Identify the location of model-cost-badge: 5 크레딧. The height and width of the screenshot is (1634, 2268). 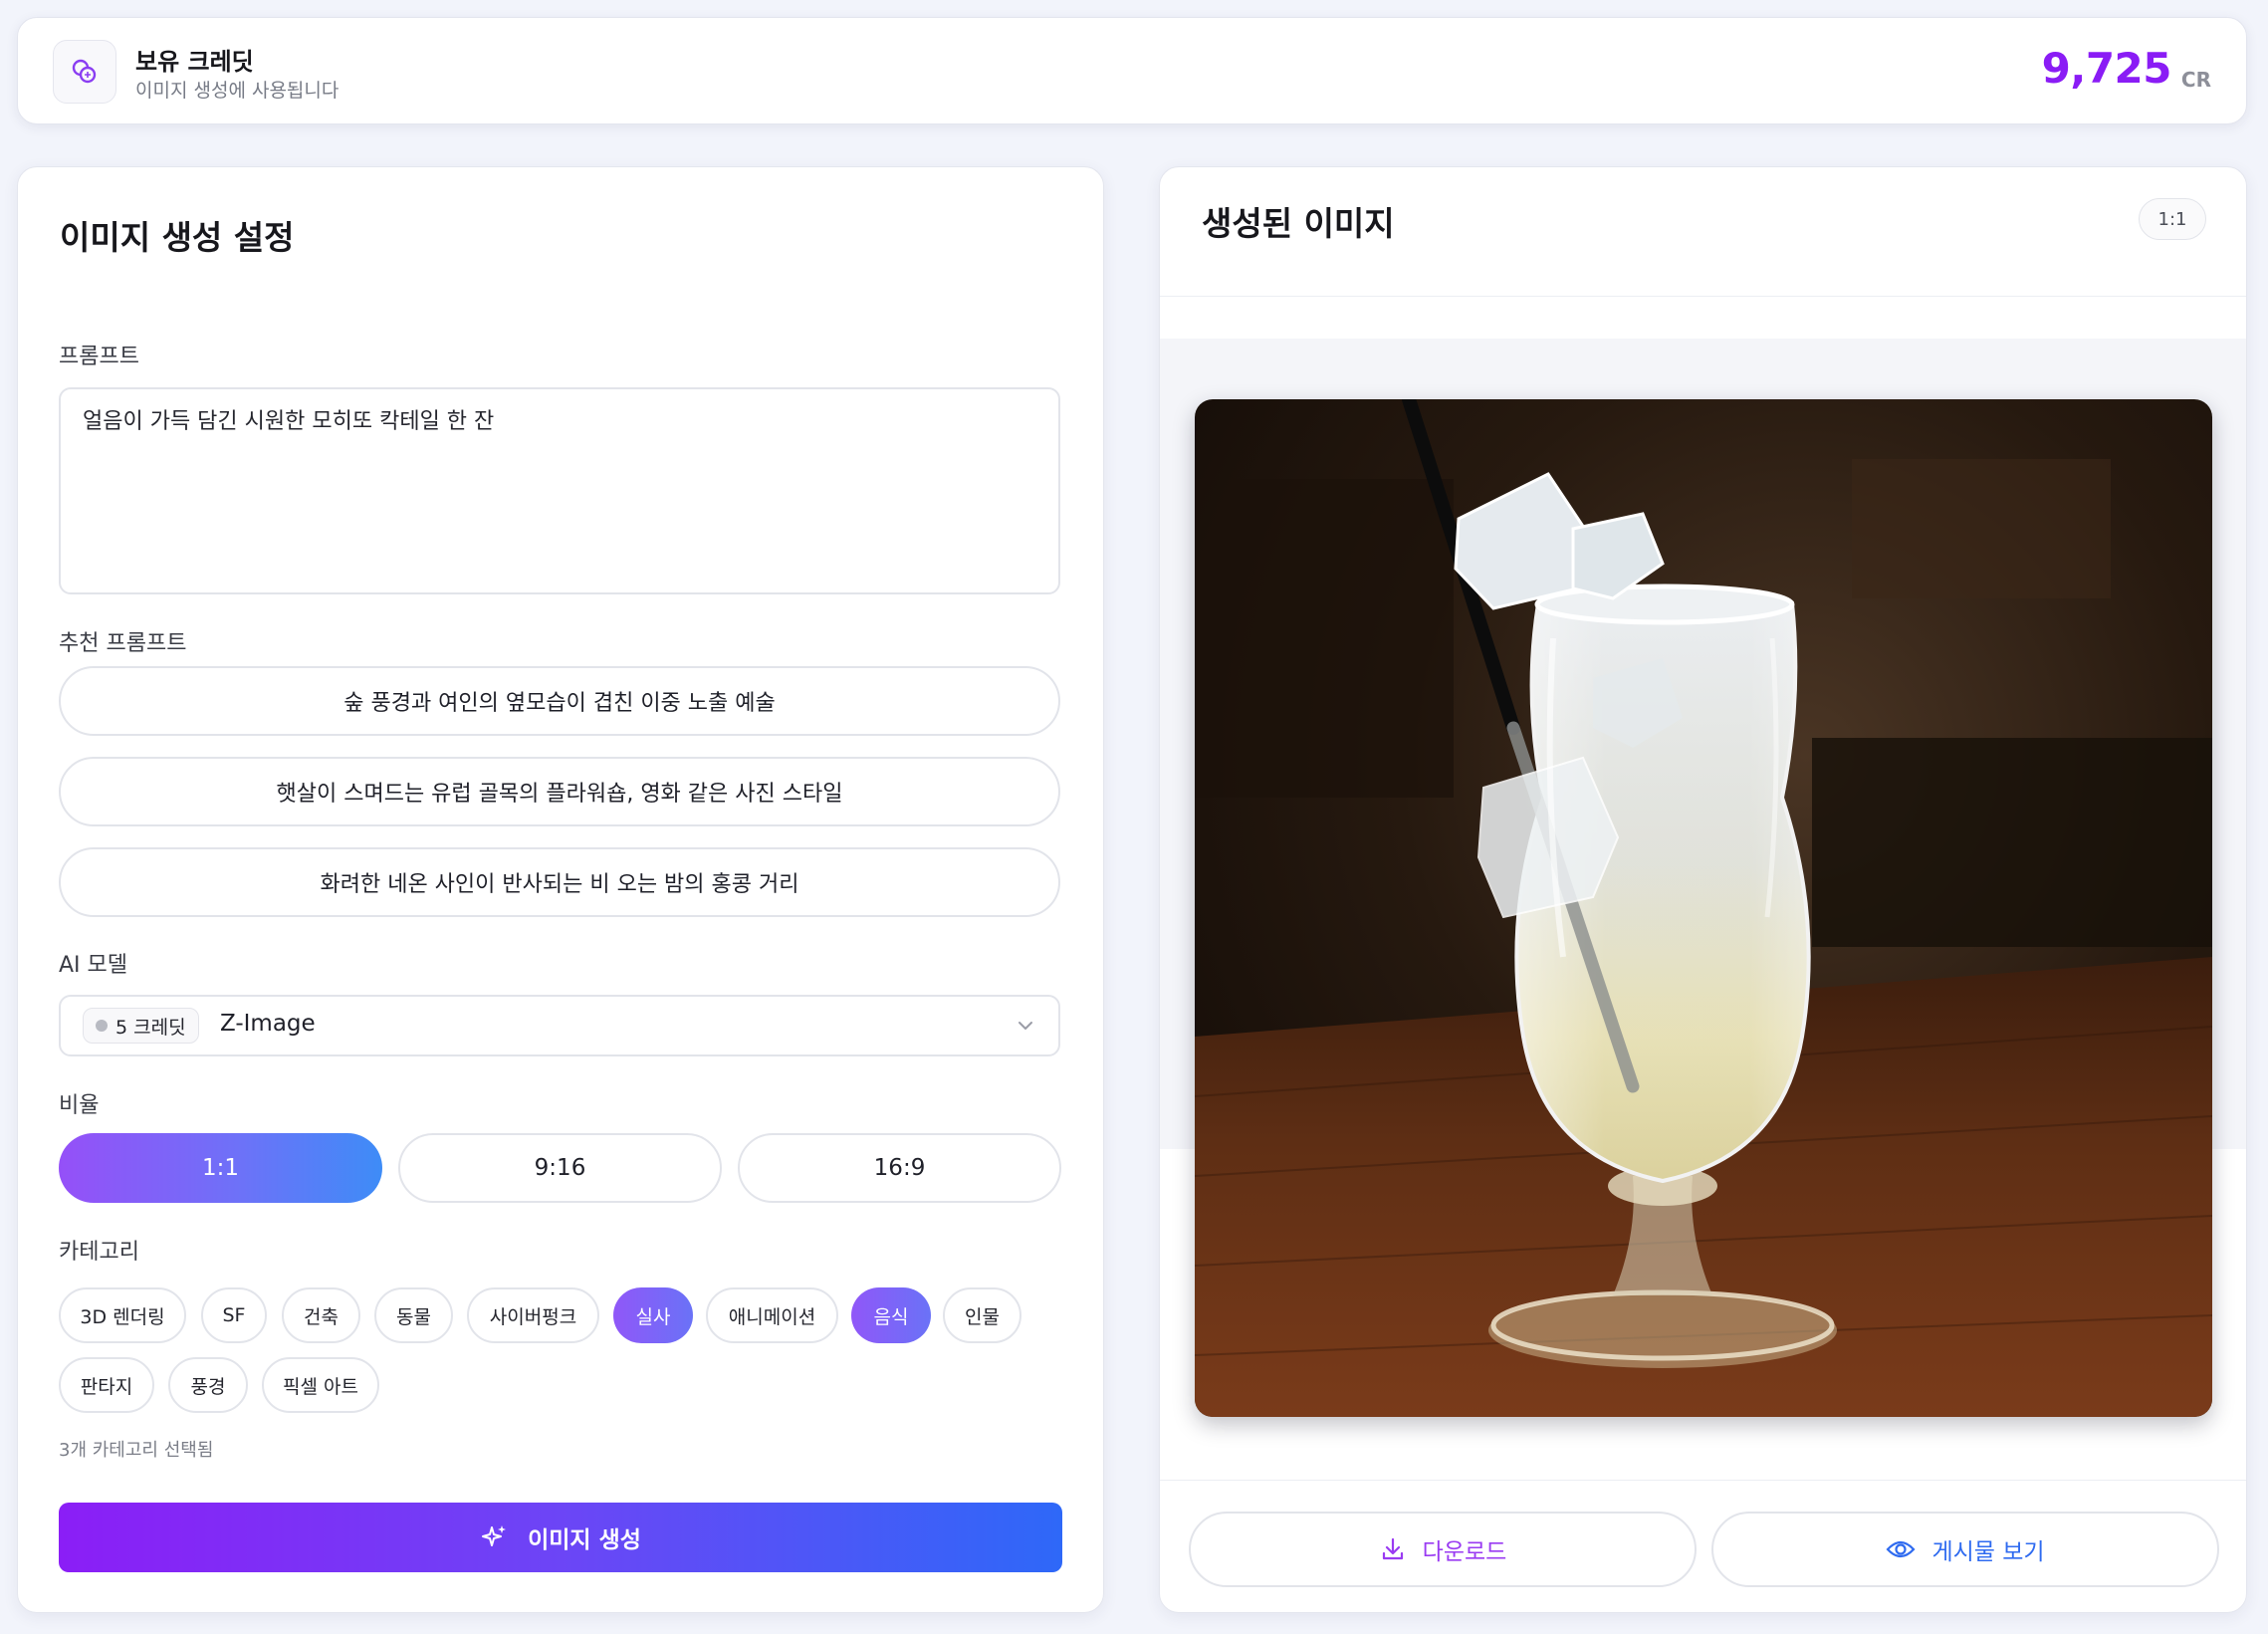
(141, 1026).